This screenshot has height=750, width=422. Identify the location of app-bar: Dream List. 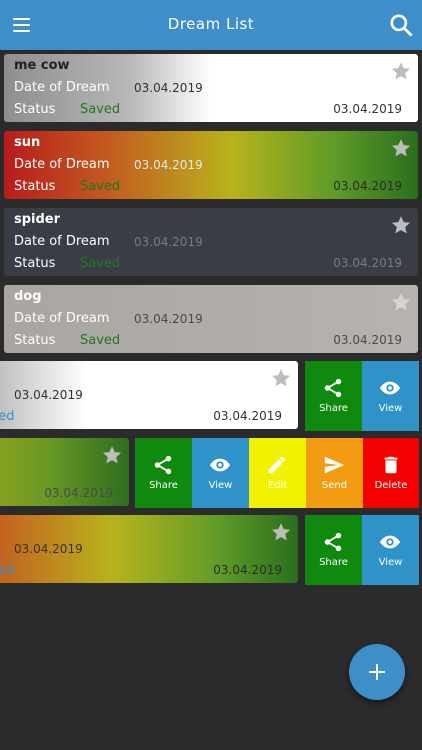
(211, 25).